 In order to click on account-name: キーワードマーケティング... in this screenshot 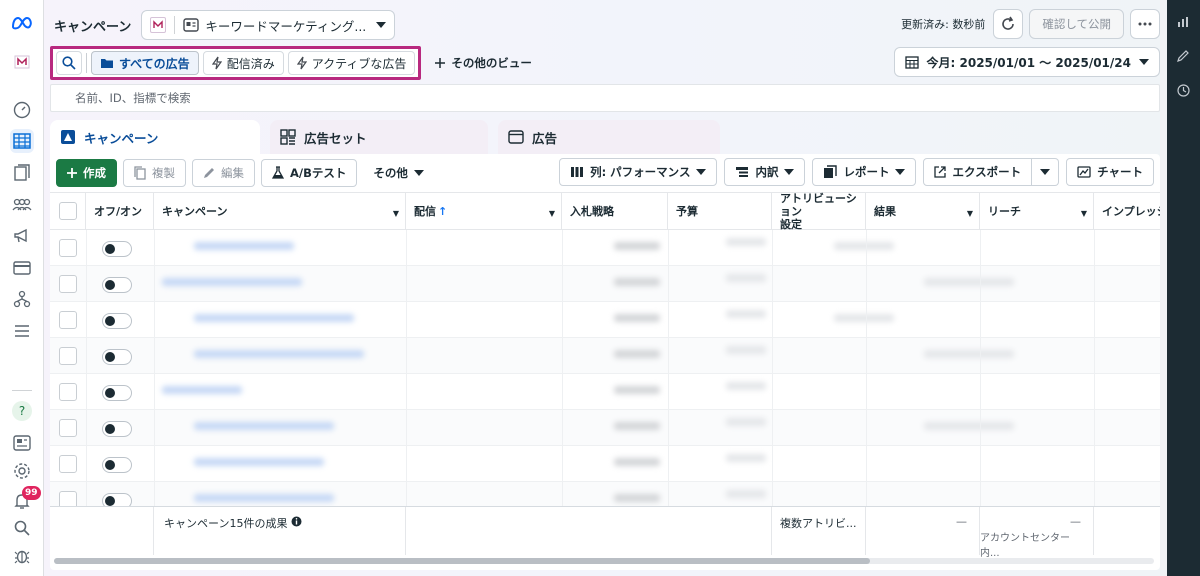, I will do `click(286, 26)`.